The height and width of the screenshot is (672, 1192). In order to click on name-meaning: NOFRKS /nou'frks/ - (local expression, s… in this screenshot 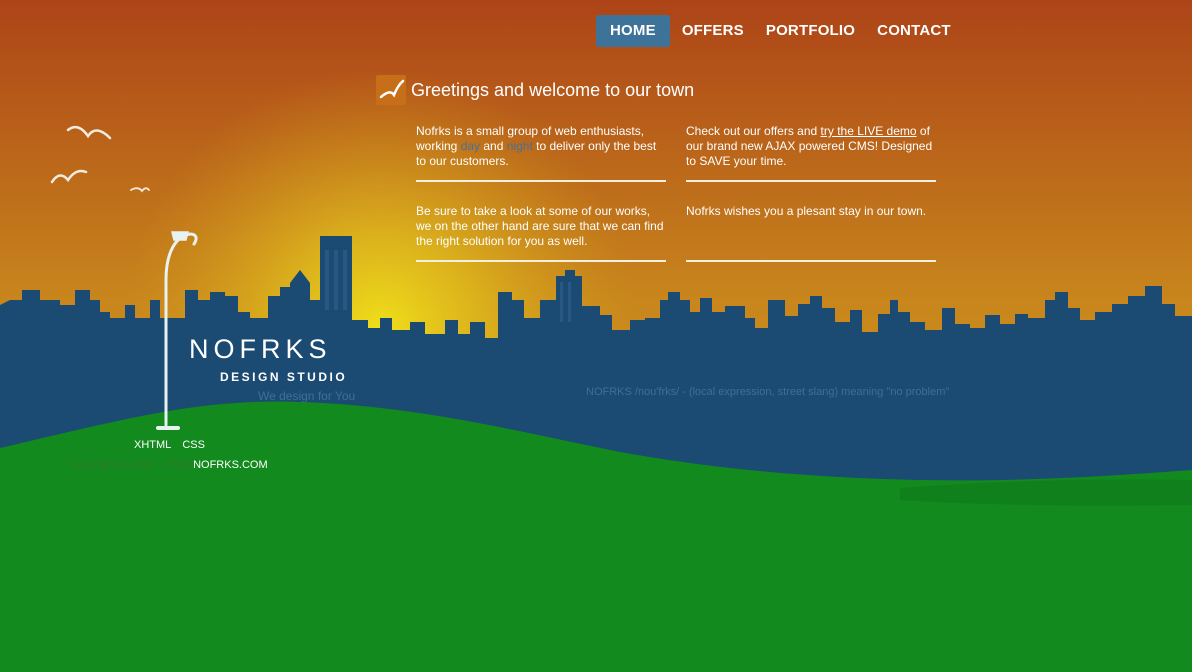, I will do `click(768, 392)`.